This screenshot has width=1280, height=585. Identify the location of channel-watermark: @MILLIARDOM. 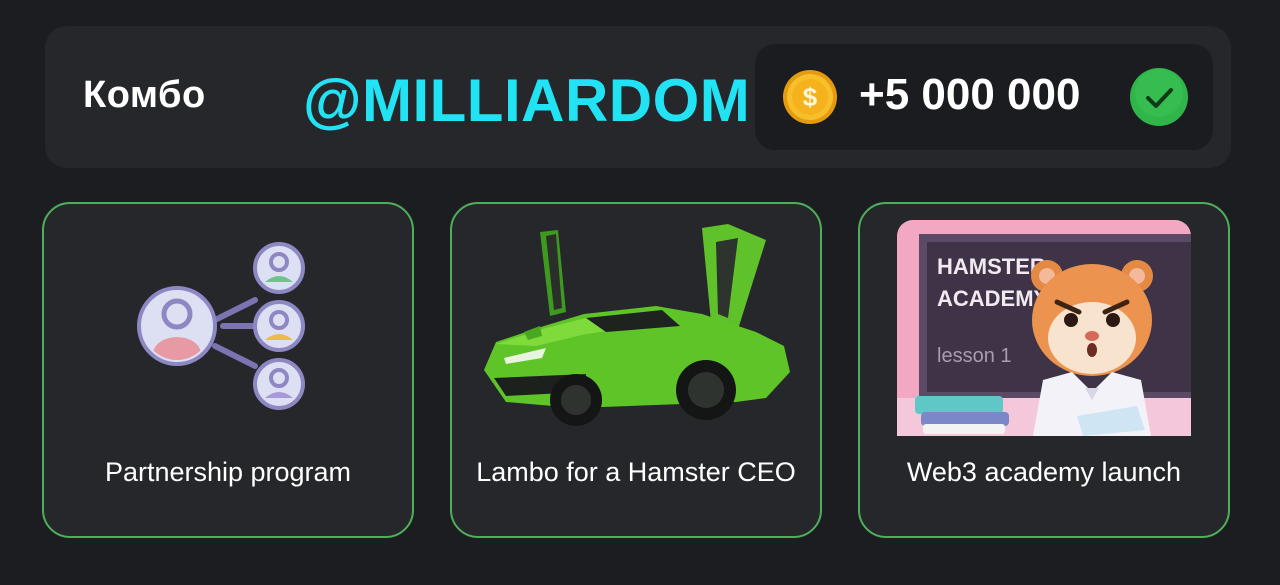
(527, 100).